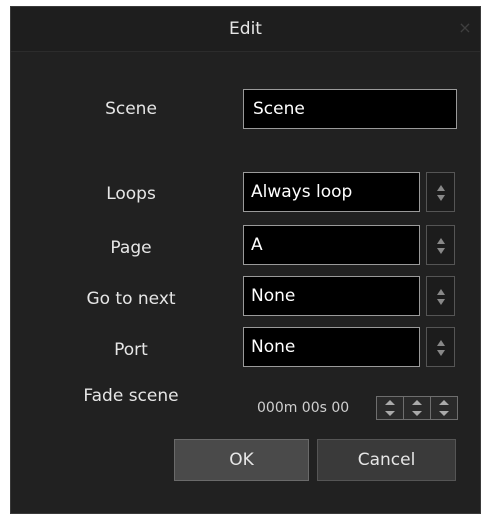 This screenshot has height=521, width=487. What do you see at coordinates (131, 350) in the screenshot?
I see `port-label: Port` at bounding box center [131, 350].